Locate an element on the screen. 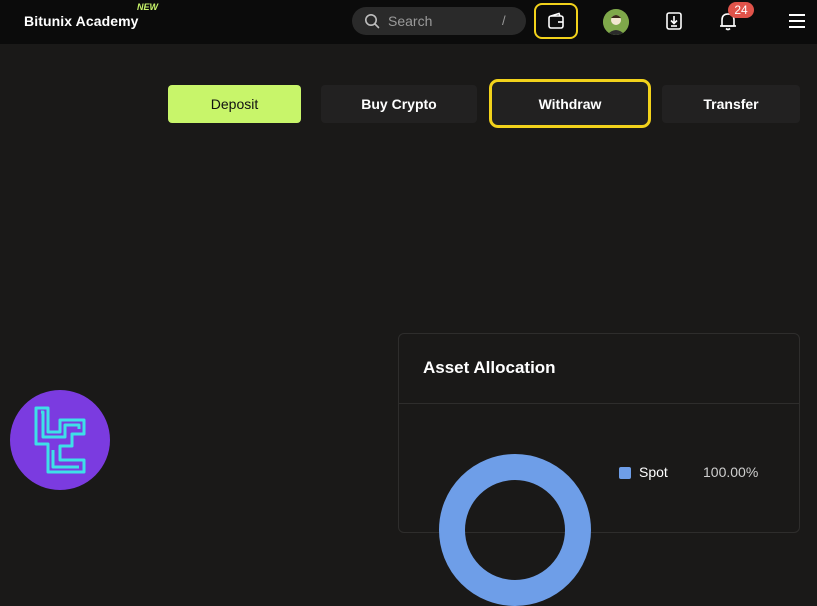 Image resolution: width=817 pixels, height=606 pixels. wallet-icon is located at coordinates (556, 20).